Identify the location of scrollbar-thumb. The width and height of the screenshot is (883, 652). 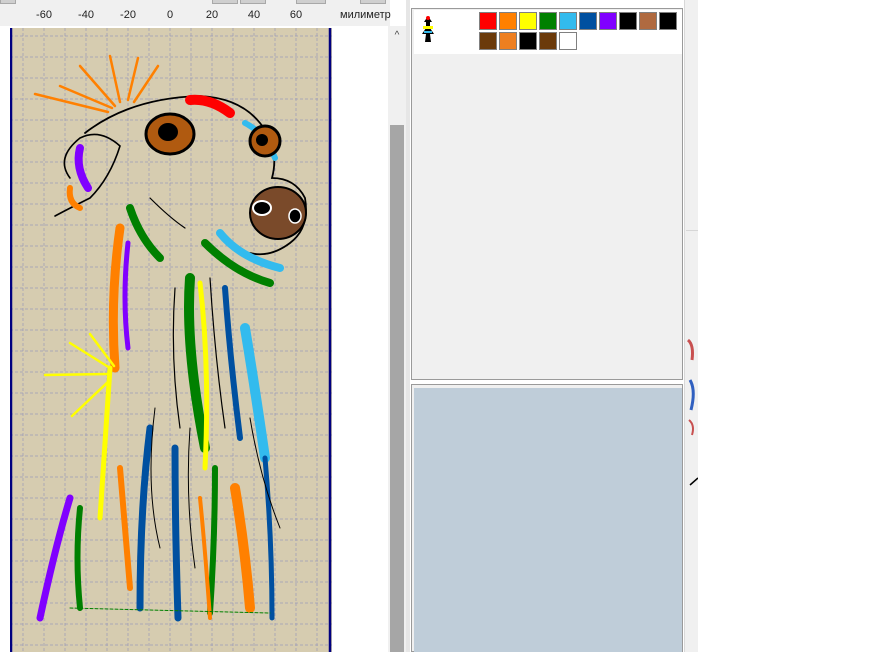
(397, 388).